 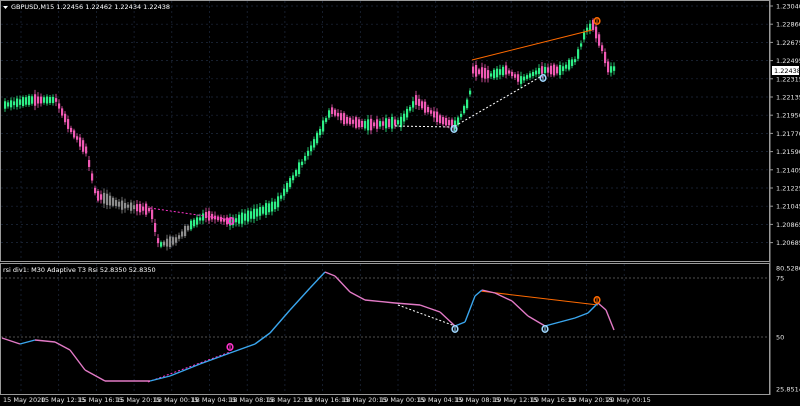 I want to click on bear-divergence-icon, so click(x=597, y=299).